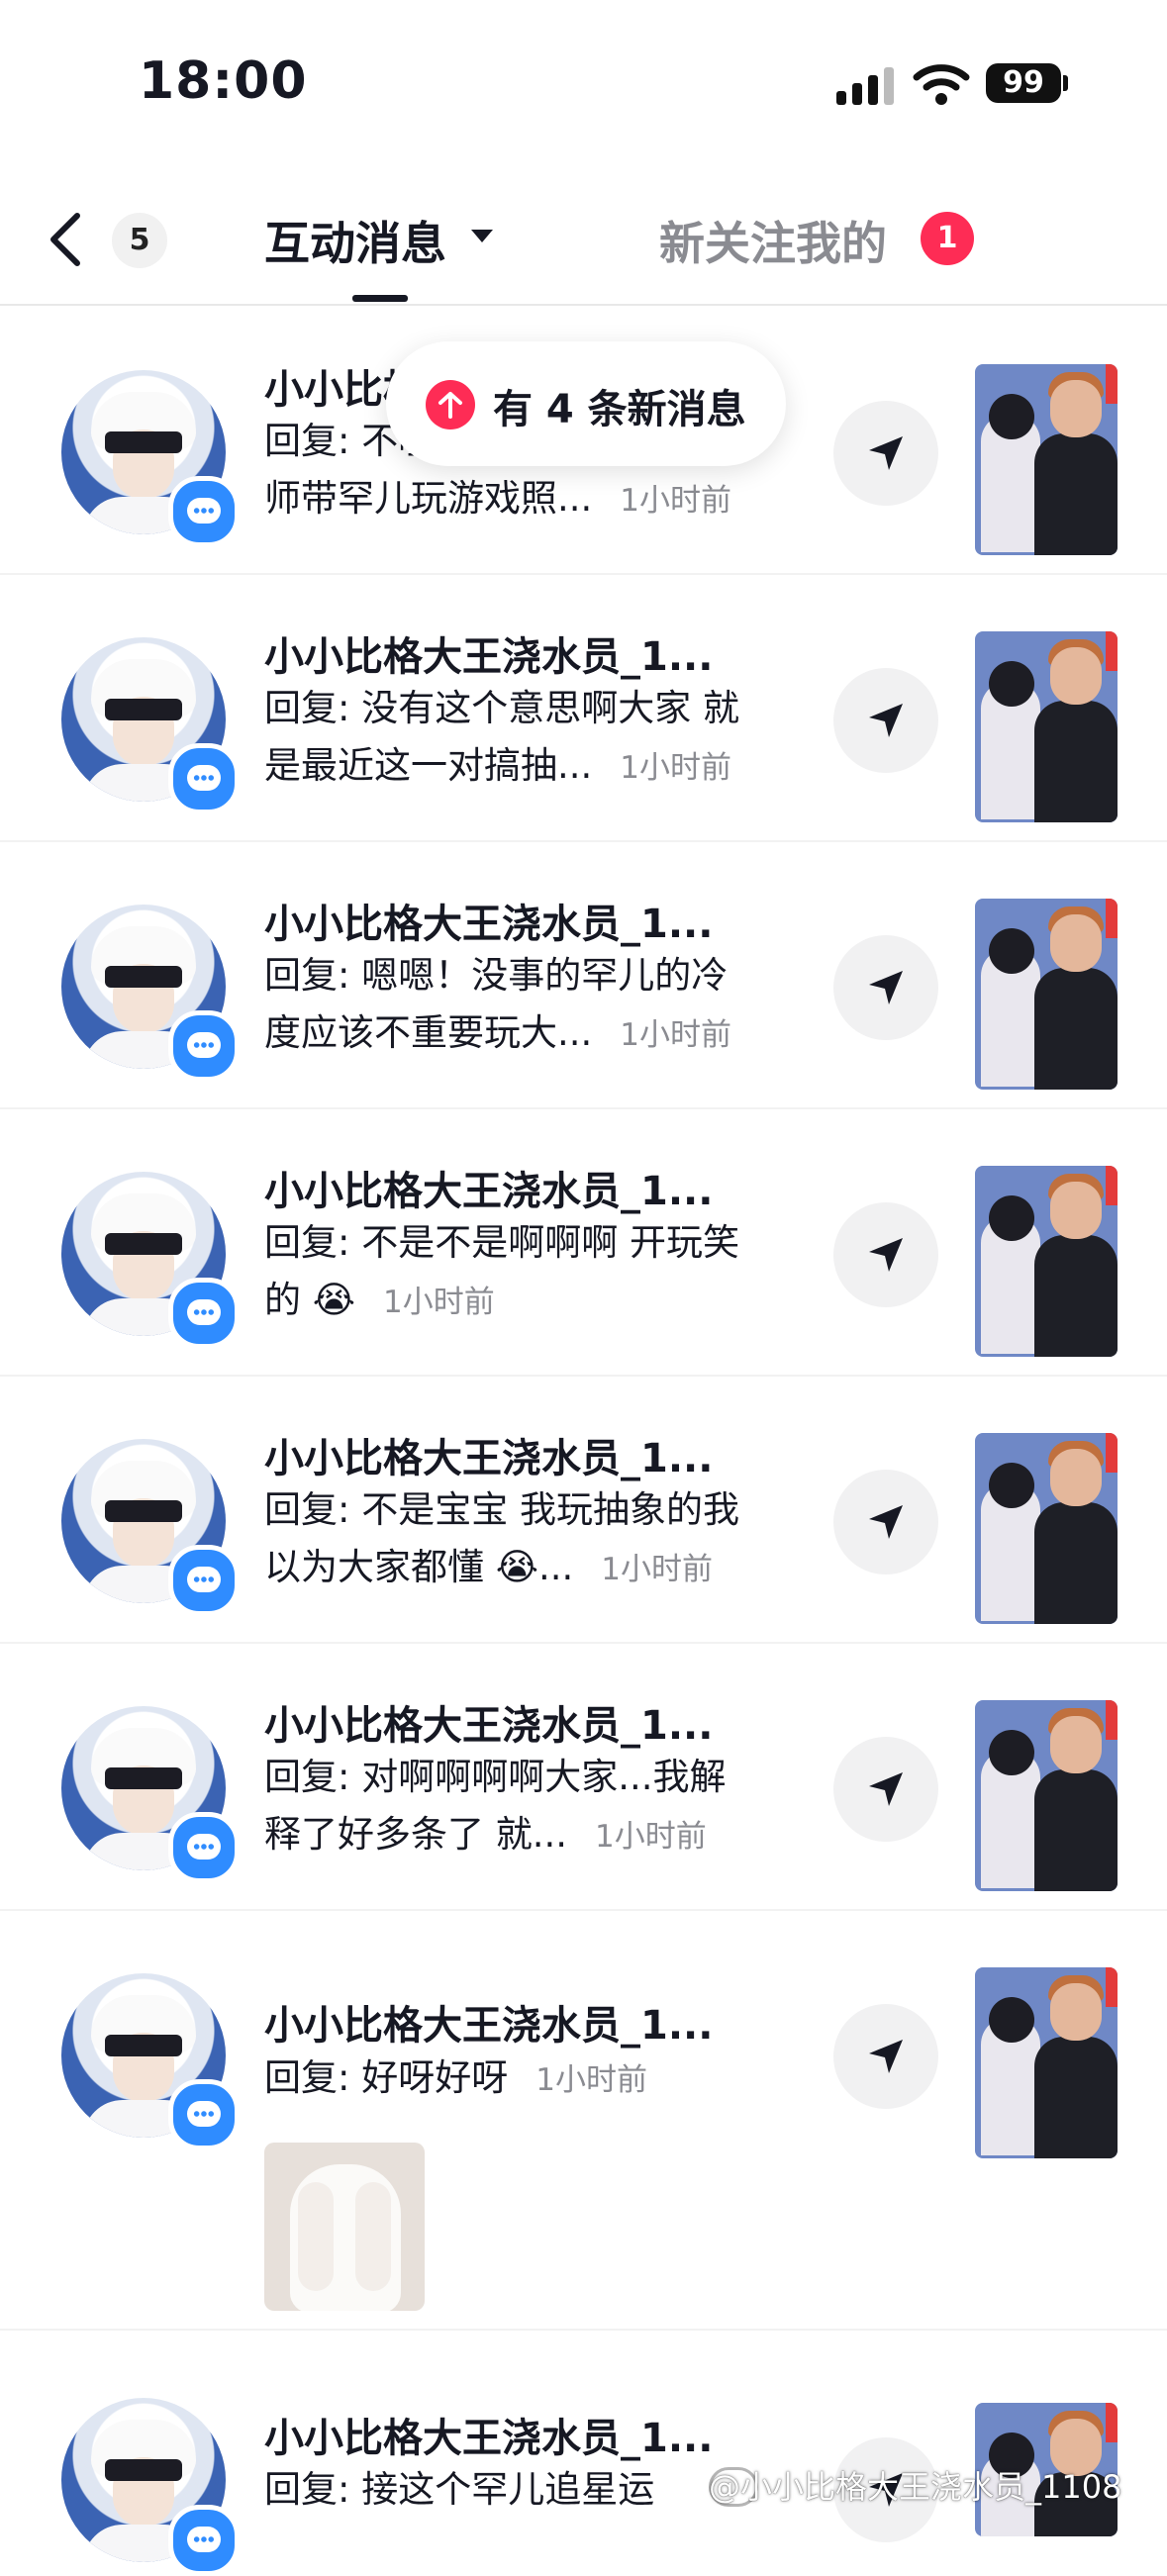 This screenshot has height=2576, width=1167. What do you see at coordinates (532, 1005) in the screenshot?
I see `message-text: 回复: 嗯嗯！没事的罕儿的冷 度应该不重要玩大... 1小时前` at bounding box center [532, 1005].